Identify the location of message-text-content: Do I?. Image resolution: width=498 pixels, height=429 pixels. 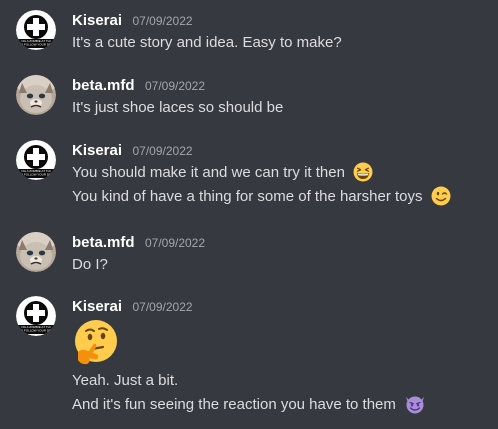
(90, 264).